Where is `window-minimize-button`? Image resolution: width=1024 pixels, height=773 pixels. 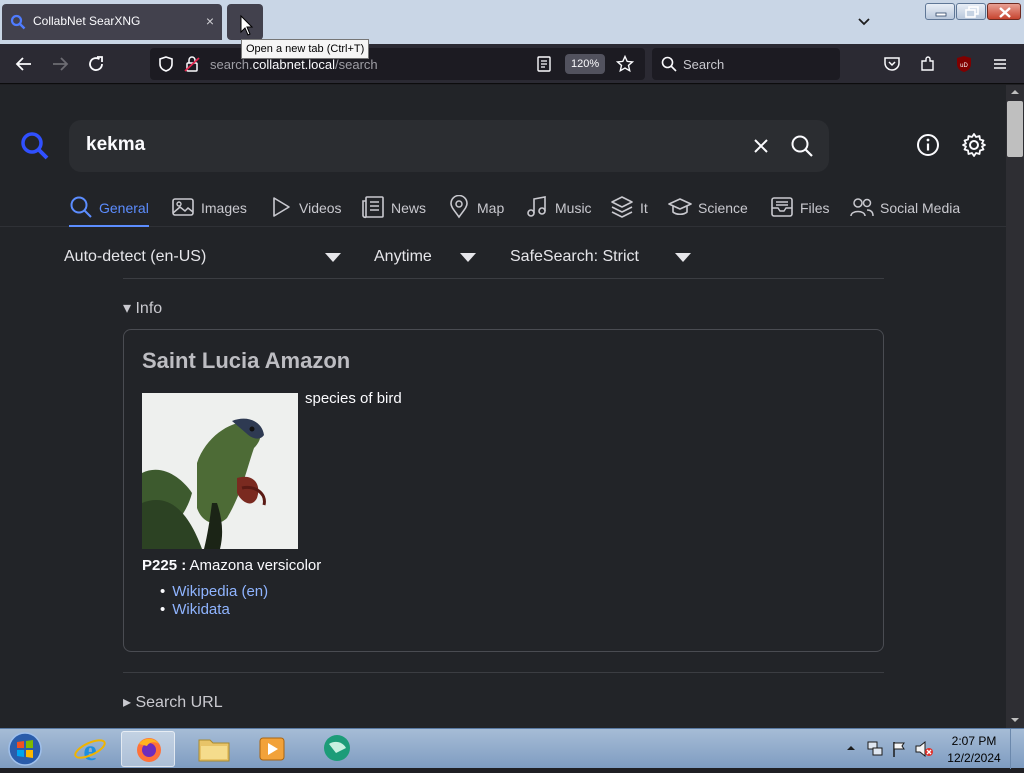
window-minimize-button is located at coordinates (940, 11).